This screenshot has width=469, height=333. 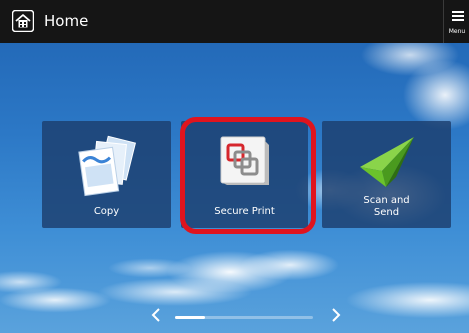 What do you see at coordinates (234, 21) in the screenshot?
I see `header-bar: Home Menu` at bounding box center [234, 21].